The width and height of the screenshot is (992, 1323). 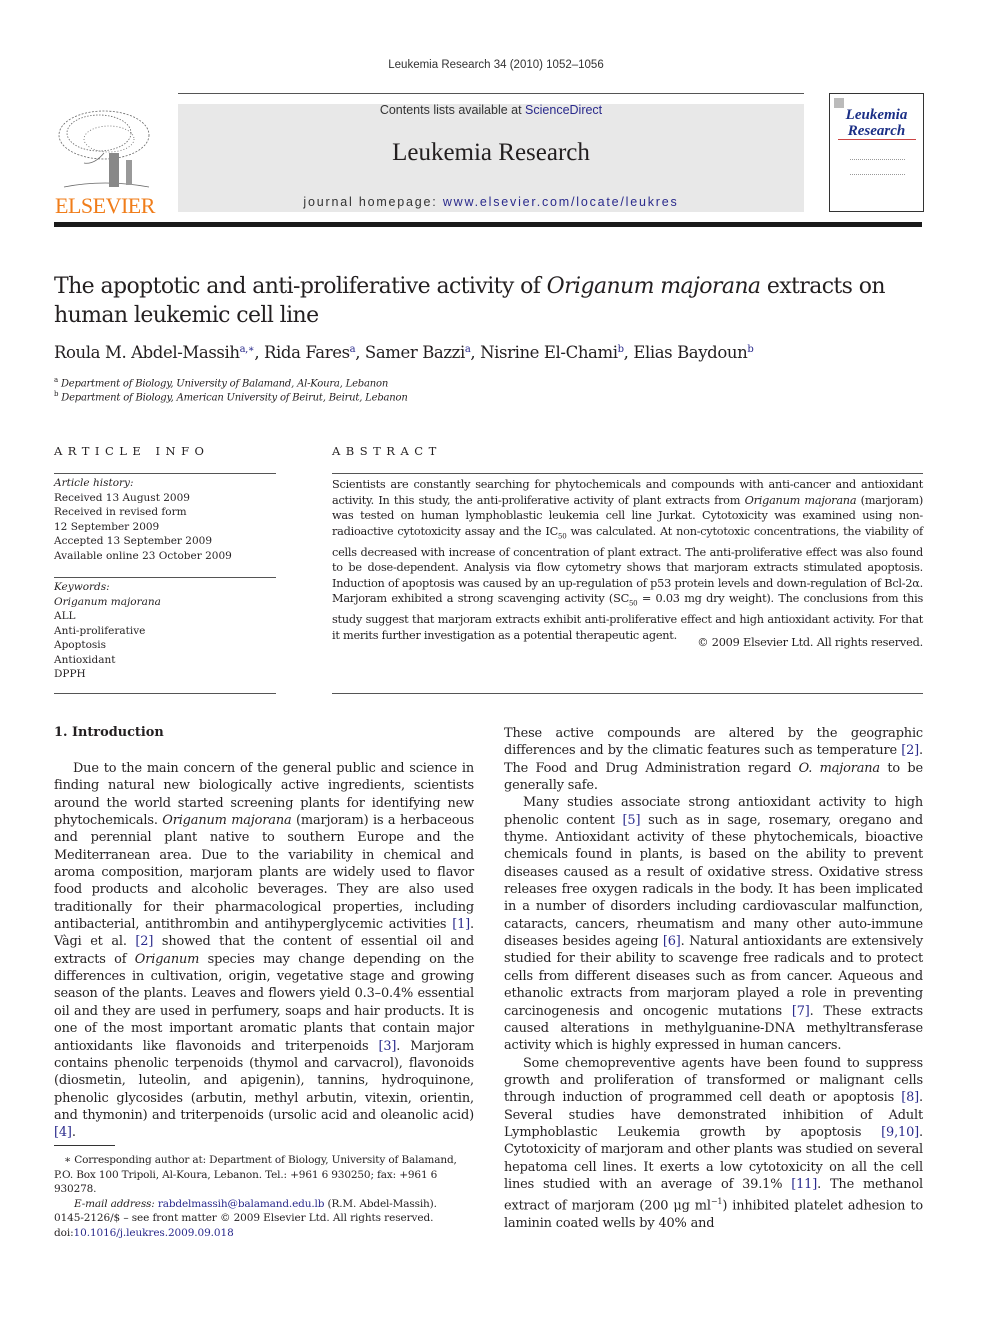 I want to click on article-info-rule-bottom, so click(x=165, y=693).